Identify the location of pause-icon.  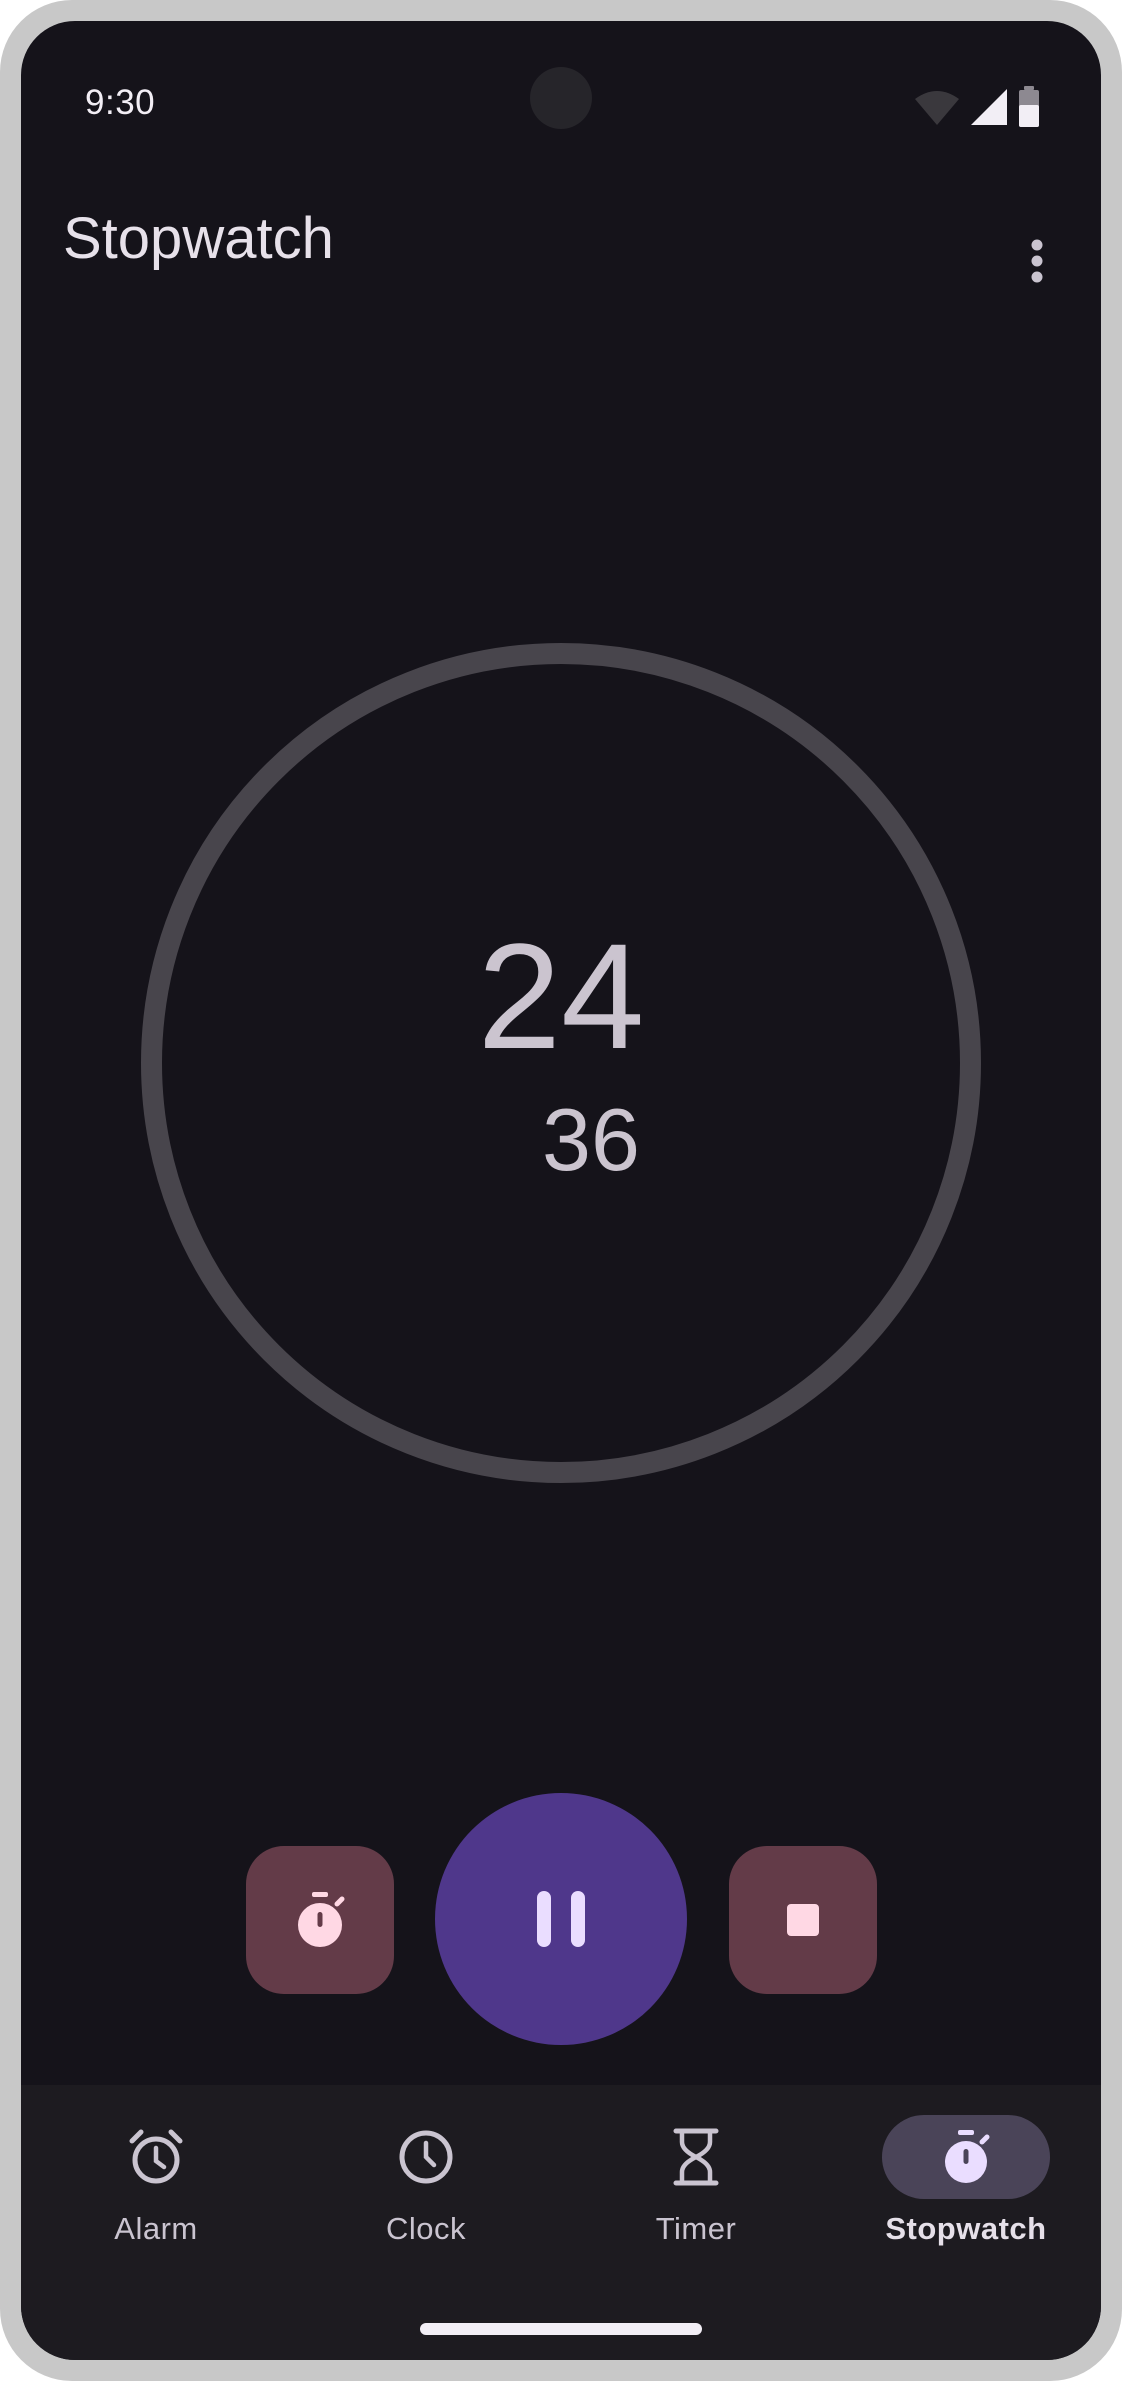
(561, 1919).